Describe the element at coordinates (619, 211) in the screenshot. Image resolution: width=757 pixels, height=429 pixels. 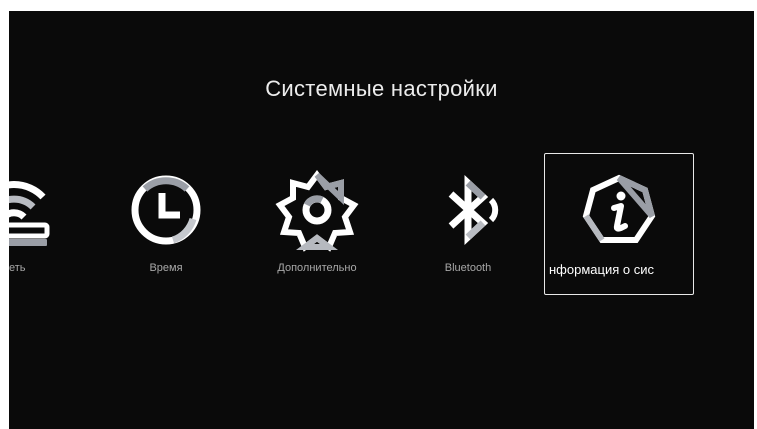
I see `info-icon` at that location.